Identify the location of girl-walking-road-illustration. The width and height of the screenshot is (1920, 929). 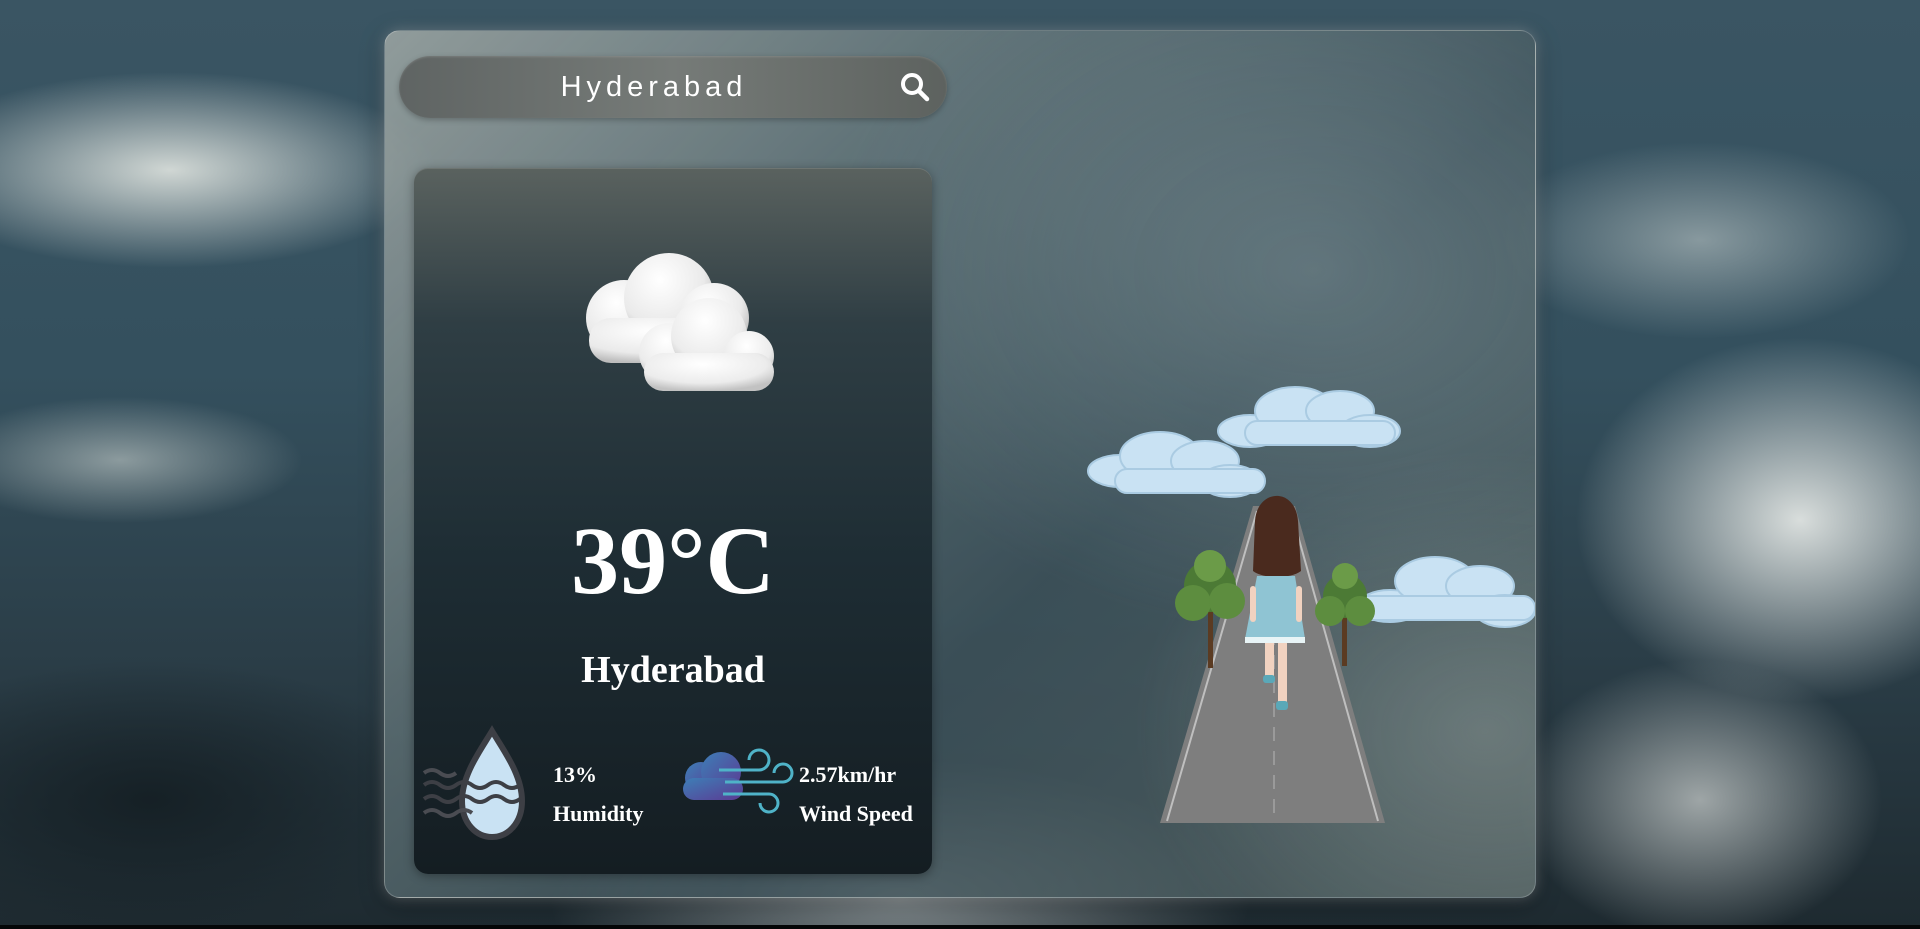
(1311, 604).